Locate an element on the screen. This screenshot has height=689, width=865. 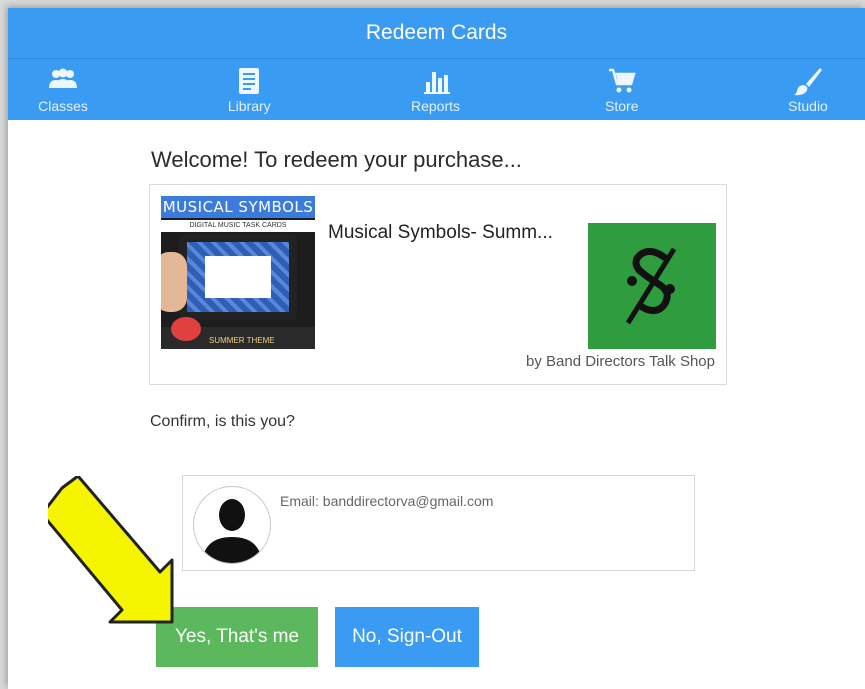
nav-item-reports: Reports is located at coordinates (436, 89).